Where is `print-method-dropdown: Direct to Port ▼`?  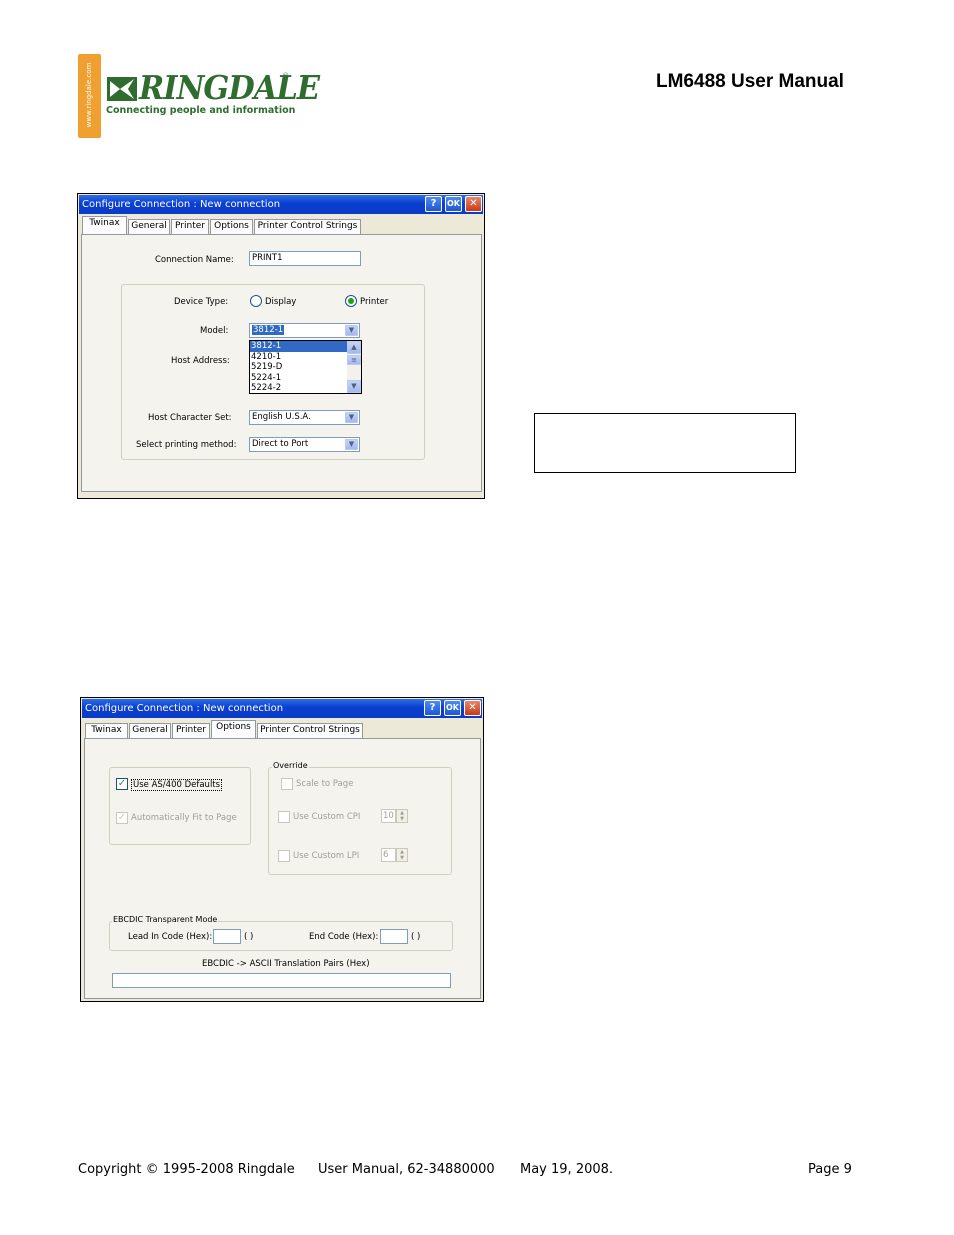
print-method-dropdown: Direct to Port ▼ is located at coordinates (304, 444).